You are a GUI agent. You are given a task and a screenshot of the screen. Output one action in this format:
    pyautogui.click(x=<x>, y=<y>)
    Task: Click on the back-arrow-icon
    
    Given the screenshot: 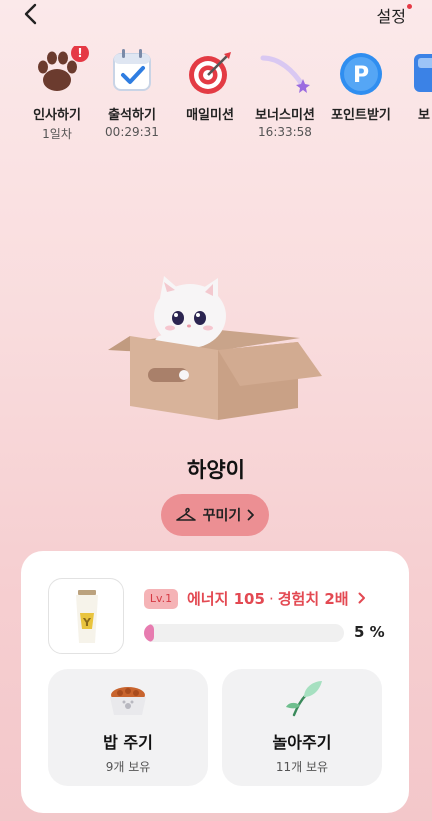 What is the action you would take?
    pyautogui.click(x=32, y=14)
    